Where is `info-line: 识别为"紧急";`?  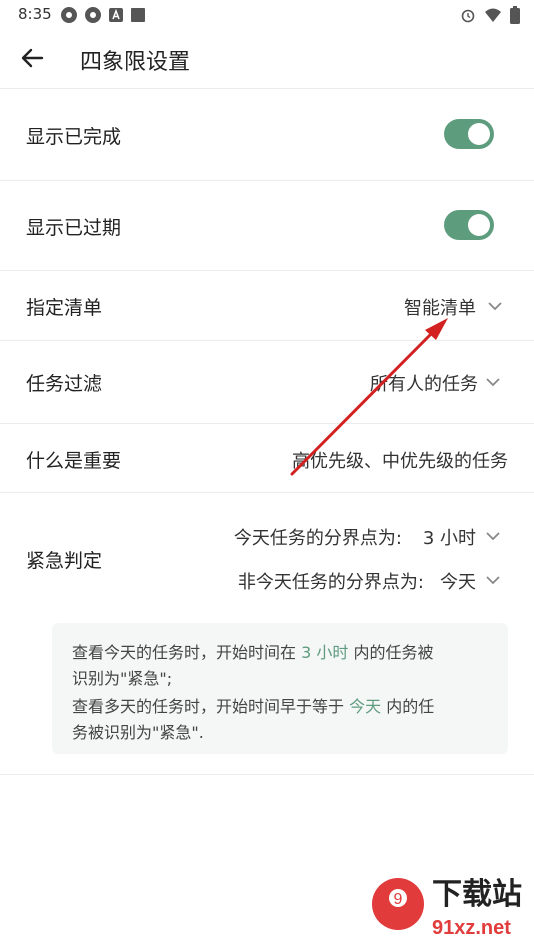
info-line: 识别为"紧急"; is located at coordinates (122, 678).